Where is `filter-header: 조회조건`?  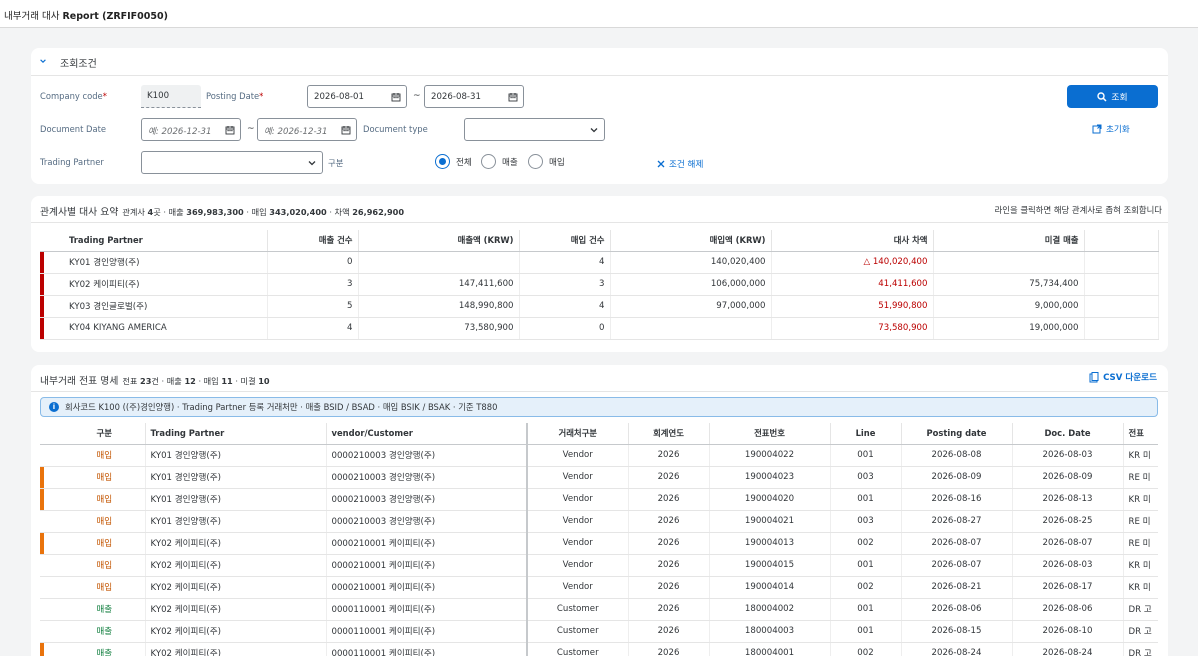 filter-header: 조회조건 is located at coordinates (599, 62).